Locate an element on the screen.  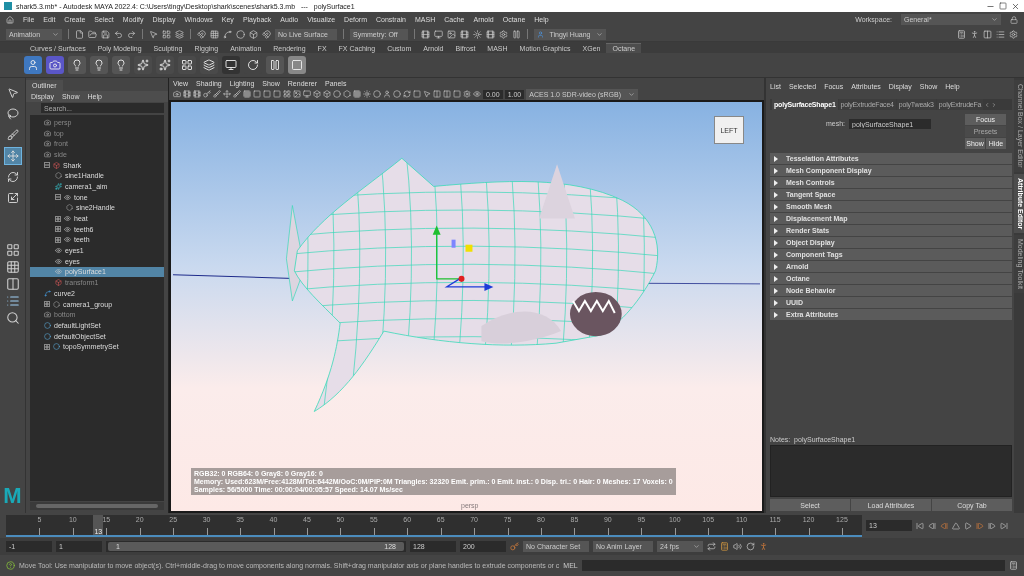
undo-icon is located at coordinates (118, 34).